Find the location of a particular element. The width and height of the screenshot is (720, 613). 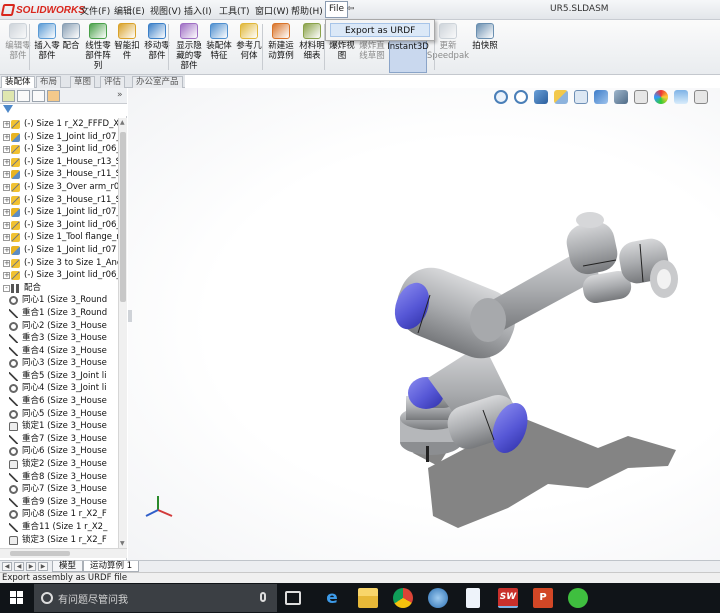

wechat-icon is located at coordinates (578, 598).